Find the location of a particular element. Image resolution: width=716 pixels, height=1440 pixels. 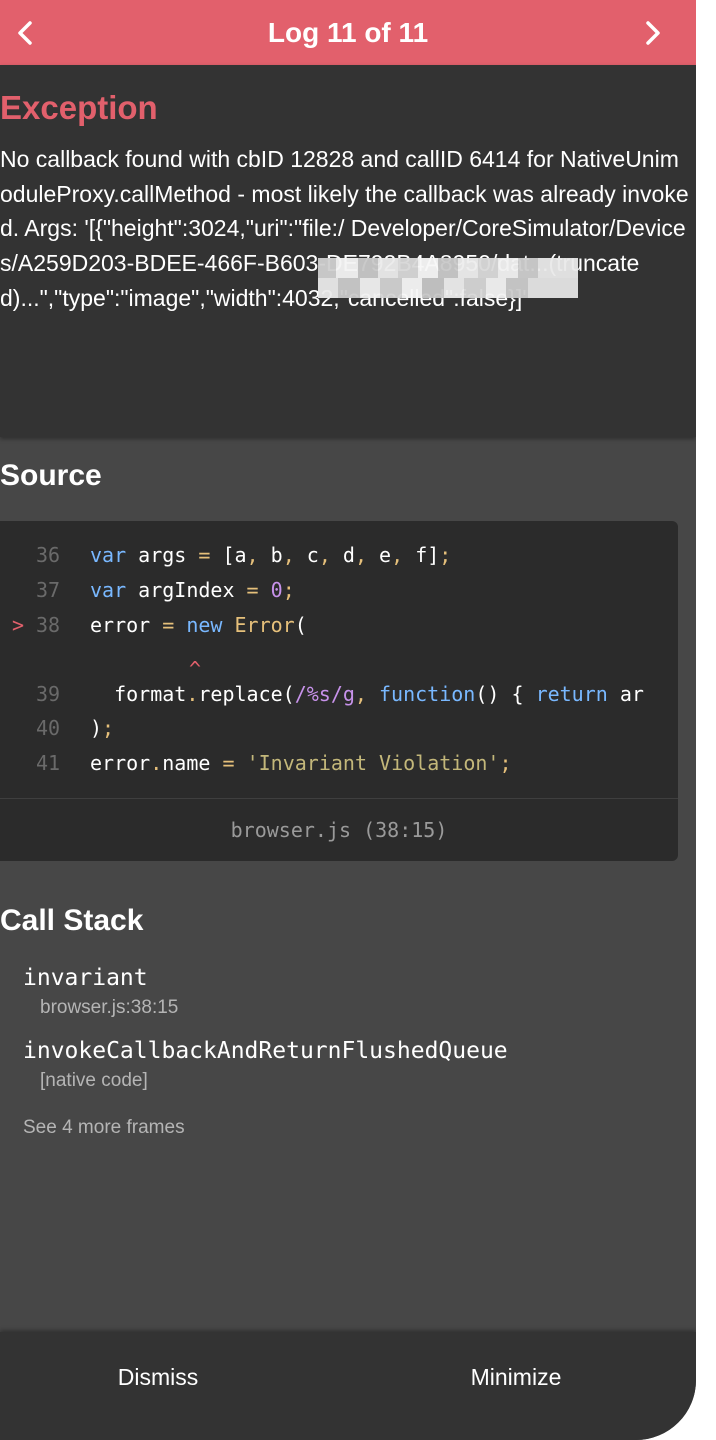

code-line: 41 error.name = 'Invariant Violation'; is located at coordinates (256, 763).